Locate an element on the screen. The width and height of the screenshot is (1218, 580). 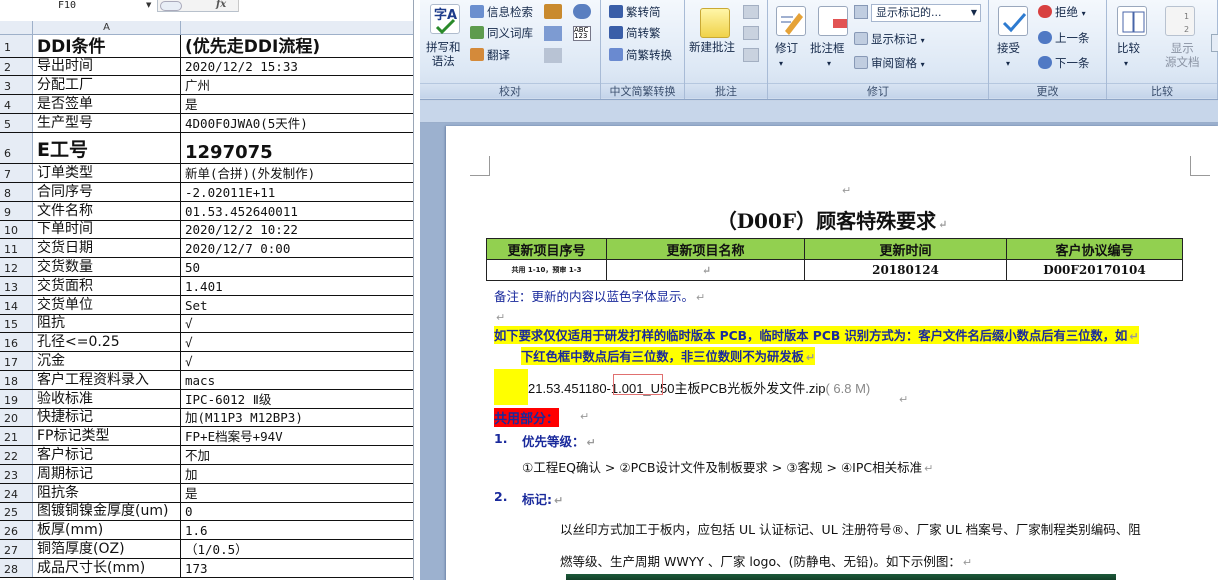
cell-a: 验收标准 is located at coordinates (107, 398).